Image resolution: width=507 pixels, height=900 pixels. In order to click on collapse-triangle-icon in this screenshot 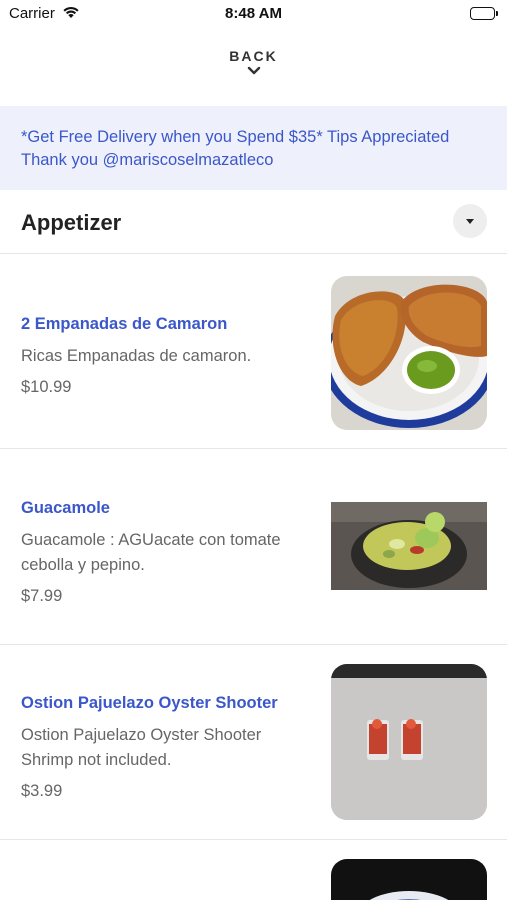, I will do `click(470, 221)`.